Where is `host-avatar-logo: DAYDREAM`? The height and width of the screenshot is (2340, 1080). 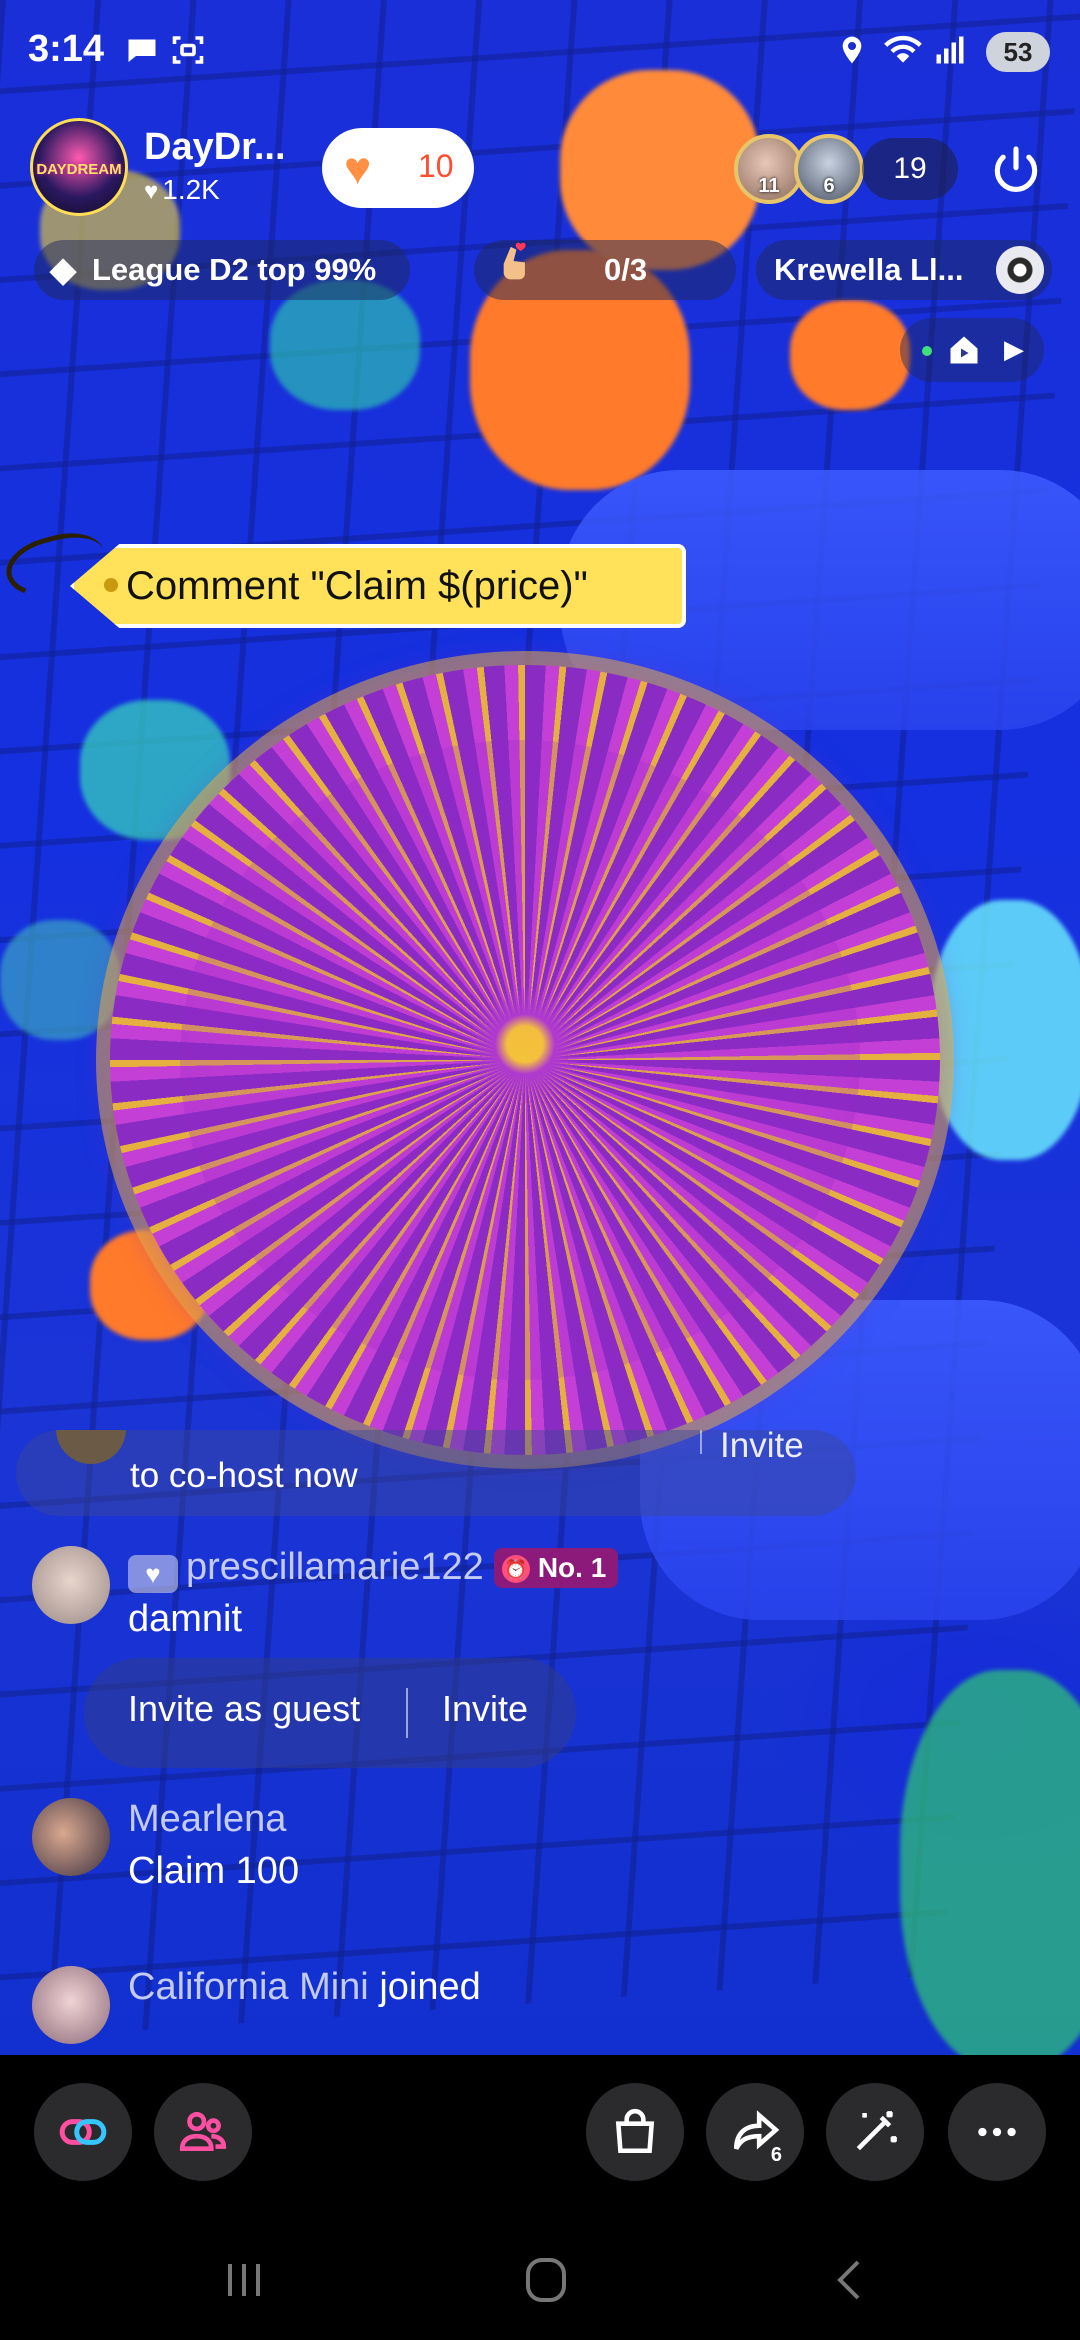
host-avatar-logo: DAYDREAM is located at coordinates (79, 169).